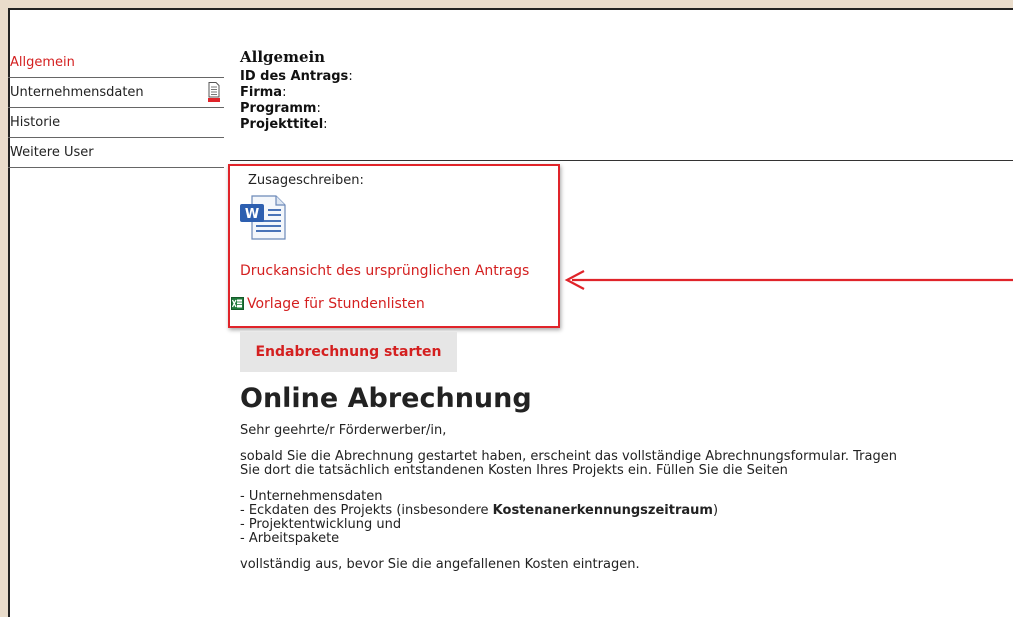  What do you see at coordinates (290, 538) in the screenshot?
I see `list-item: - Arbeitspakete` at bounding box center [290, 538].